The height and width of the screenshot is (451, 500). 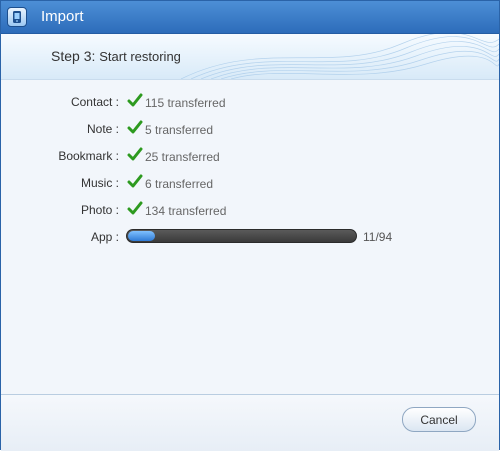 I want to click on step-number: Step 3:, so click(x=73, y=56).